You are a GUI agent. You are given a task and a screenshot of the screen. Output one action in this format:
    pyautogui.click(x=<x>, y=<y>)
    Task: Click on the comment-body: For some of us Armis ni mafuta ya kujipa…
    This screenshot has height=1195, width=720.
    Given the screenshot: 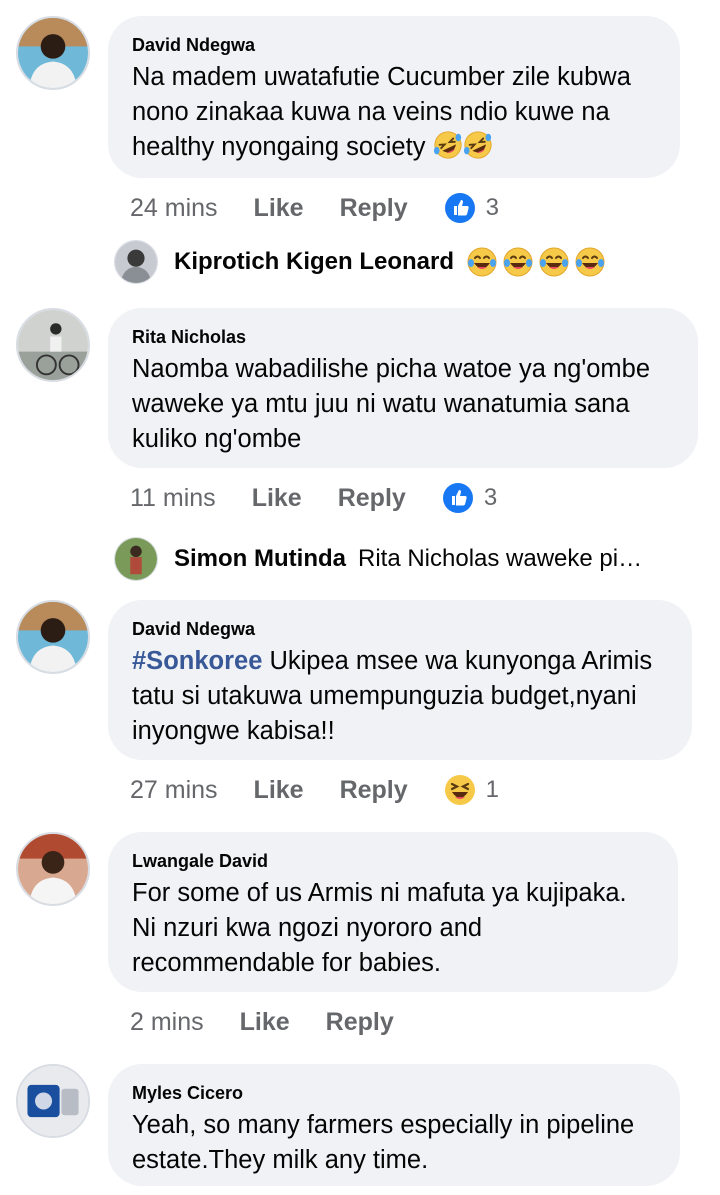 What is the action you would take?
    pyautogui.click(x=379, y=928)
    